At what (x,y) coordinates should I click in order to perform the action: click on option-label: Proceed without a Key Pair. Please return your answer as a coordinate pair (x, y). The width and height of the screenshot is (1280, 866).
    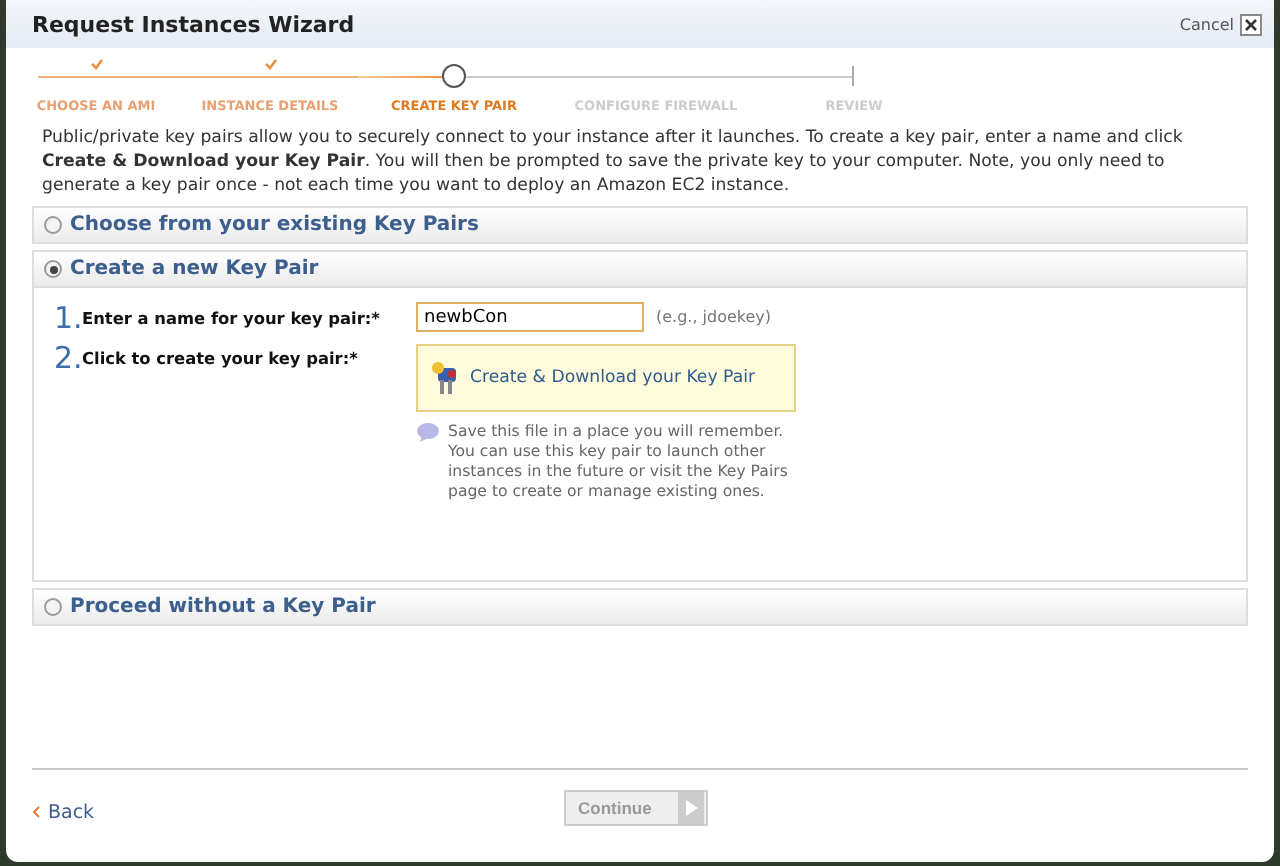
    Looking at the image, I should click on (223, 607).